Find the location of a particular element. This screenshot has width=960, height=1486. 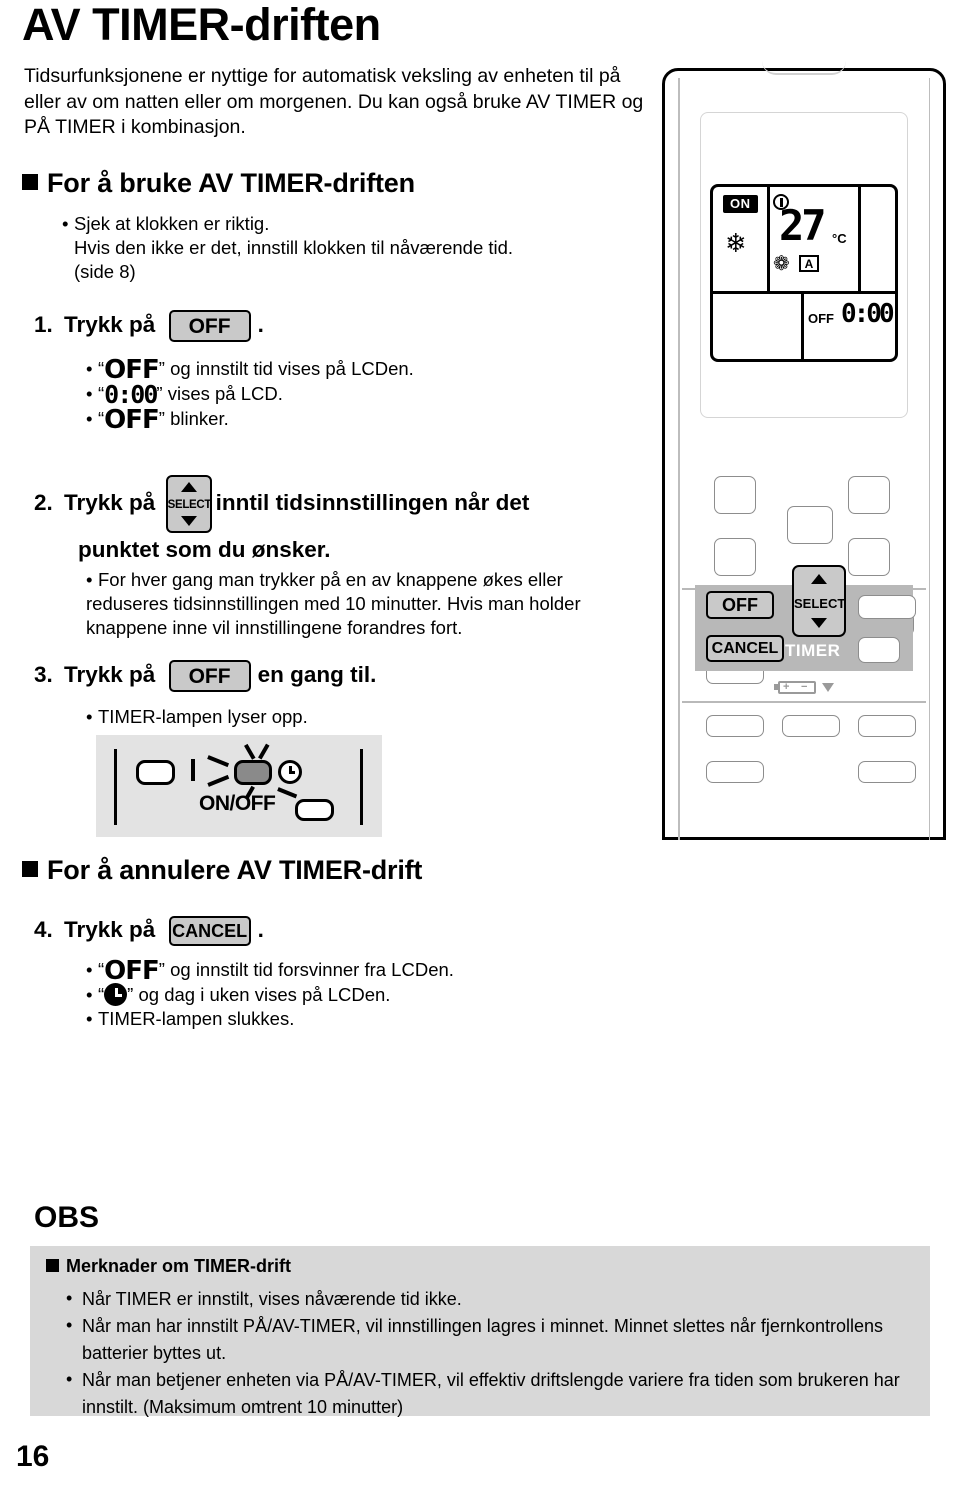

step-1-note-2-text: vises på LCD. is located at coordinates (225, 393).